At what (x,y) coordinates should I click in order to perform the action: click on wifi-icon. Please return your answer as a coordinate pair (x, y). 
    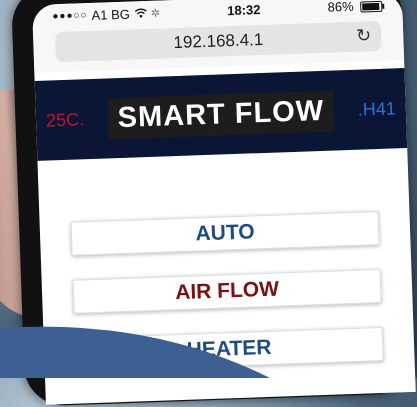
    Looking at the image, I should click on (141, 13).